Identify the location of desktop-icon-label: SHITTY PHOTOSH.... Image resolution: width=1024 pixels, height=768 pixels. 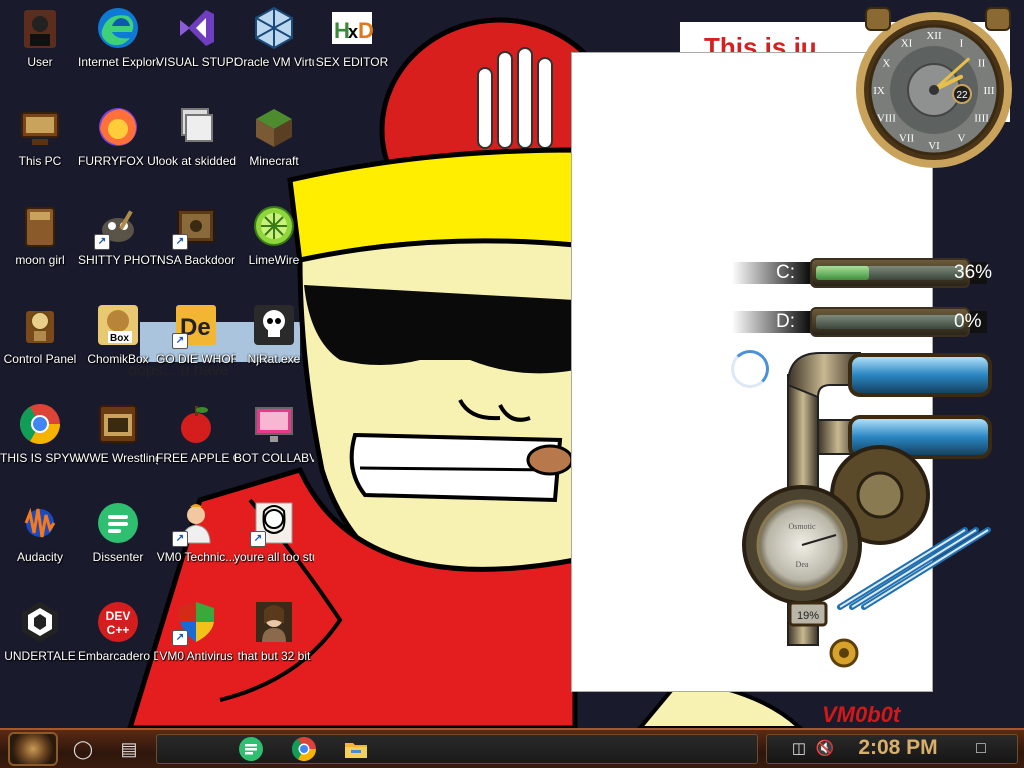
(118, 260).